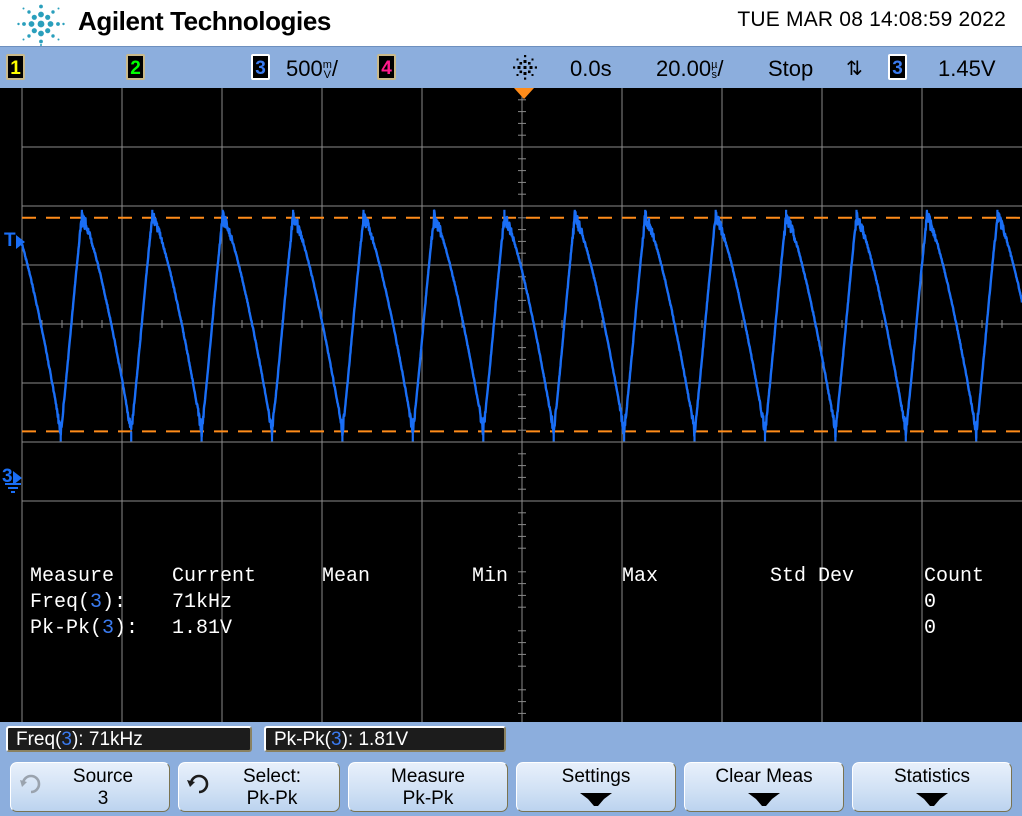 The image size is (1022, 816). What do you see at coordinates (684, 68) in the screenshot?
I see `timebase-number: 20.00` at bounding box center [684, 68].